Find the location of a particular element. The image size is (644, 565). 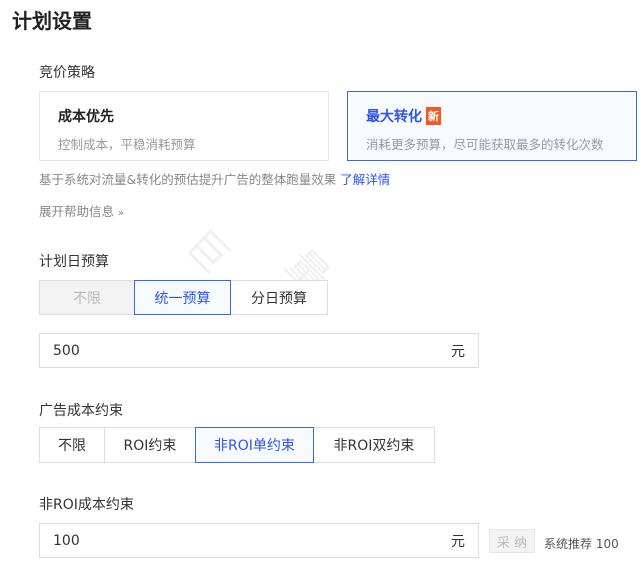

expand-label: 展开帮助信息 is located at coordinates (77, 211).